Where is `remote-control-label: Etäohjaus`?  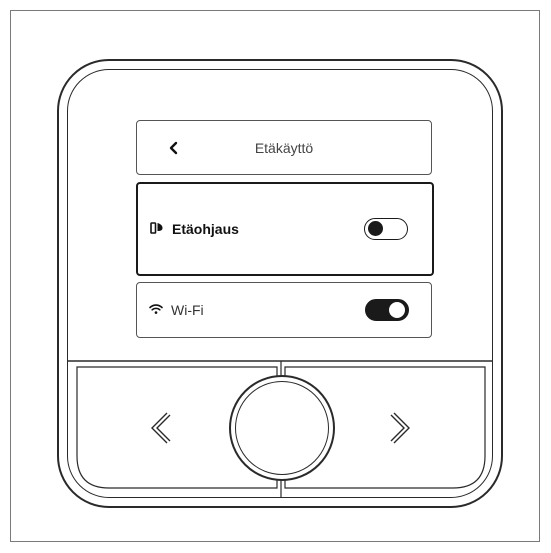 remote-control-label: Etäohjaus is located at coordinates (205, 229).